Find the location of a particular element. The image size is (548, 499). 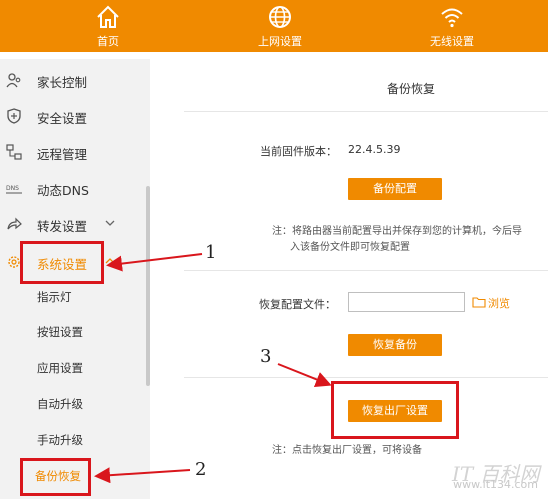

nav-wireless-label: 无线设置 is located at coordinates (452, 41).